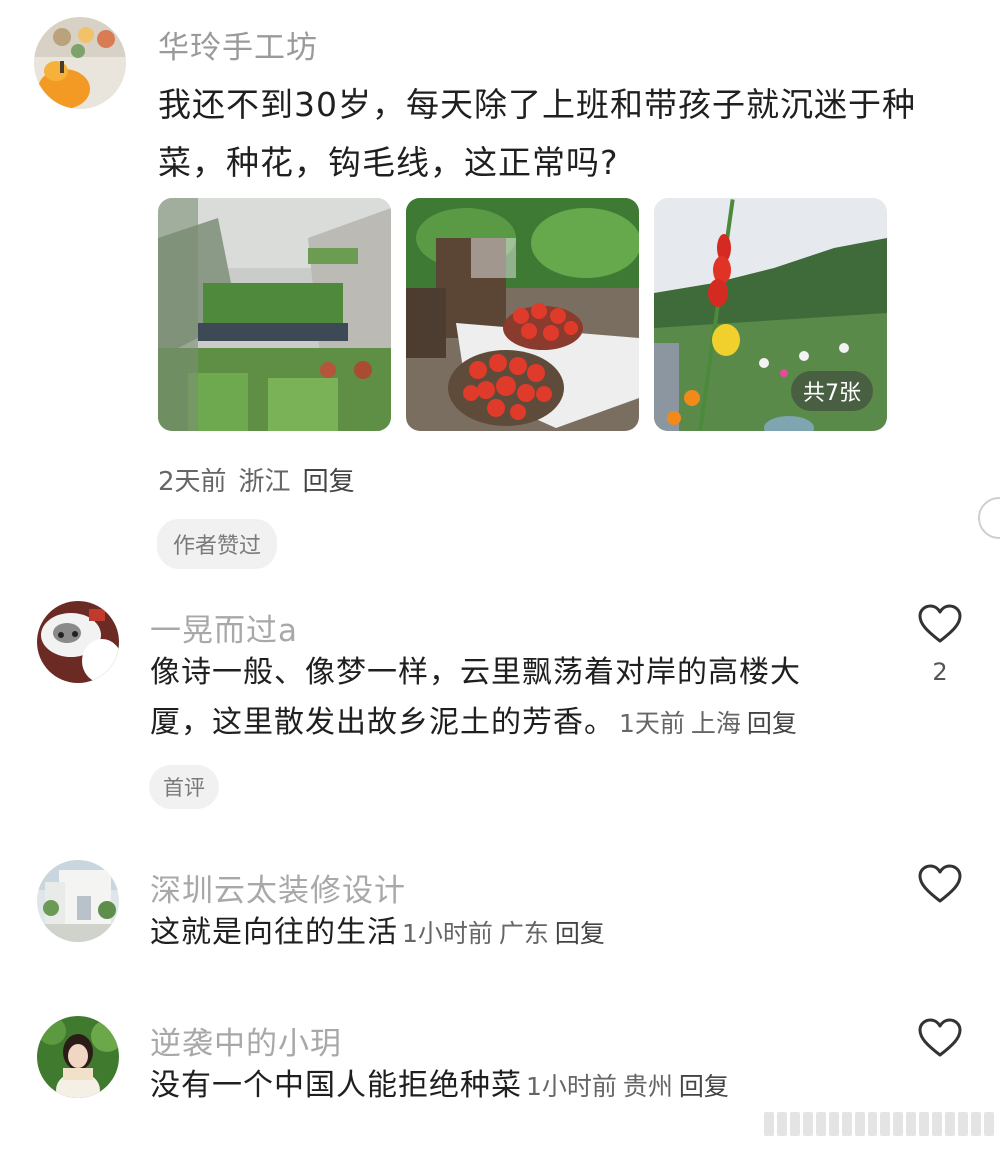  Describe the element at coordinates (652, 723) in the screenshot. I see `comment-time: 1天前` at that location.